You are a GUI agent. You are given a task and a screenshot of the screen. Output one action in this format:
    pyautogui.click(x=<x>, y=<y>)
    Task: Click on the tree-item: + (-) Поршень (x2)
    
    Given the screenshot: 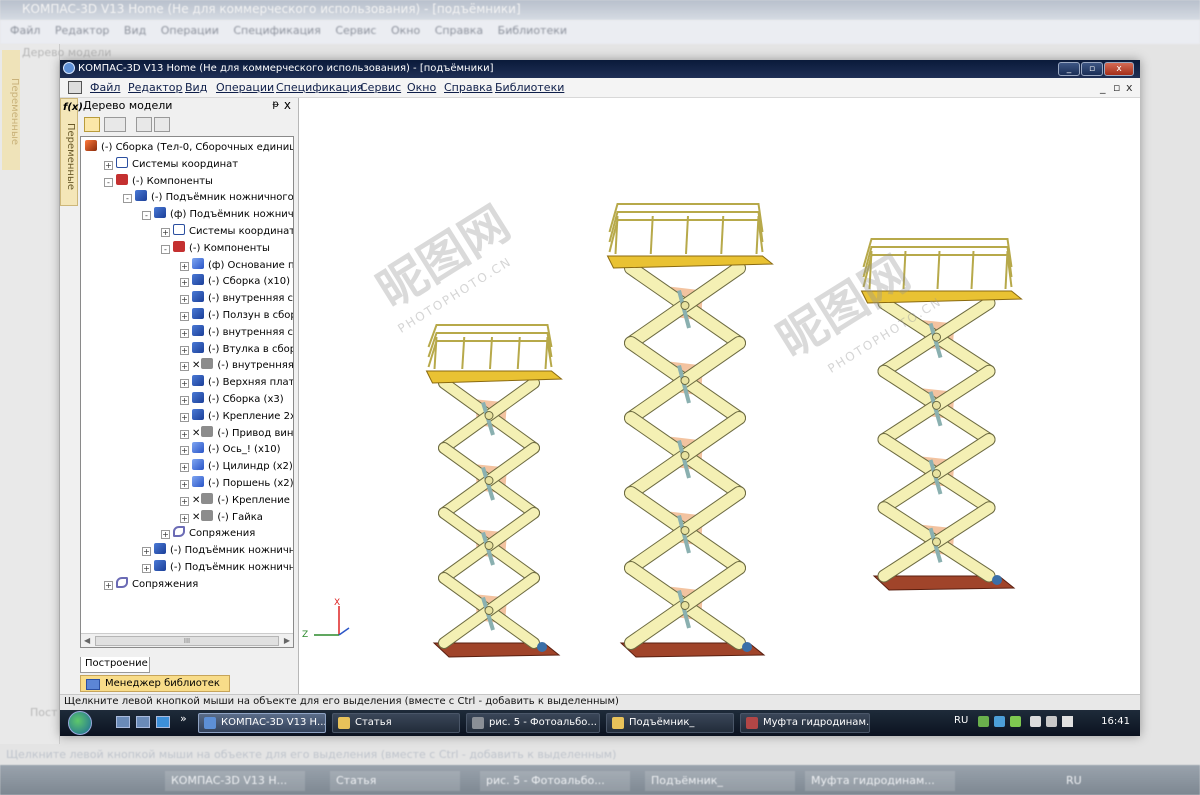 What is the action you would take?
    pyautogui.click(x=236, y=484)
    